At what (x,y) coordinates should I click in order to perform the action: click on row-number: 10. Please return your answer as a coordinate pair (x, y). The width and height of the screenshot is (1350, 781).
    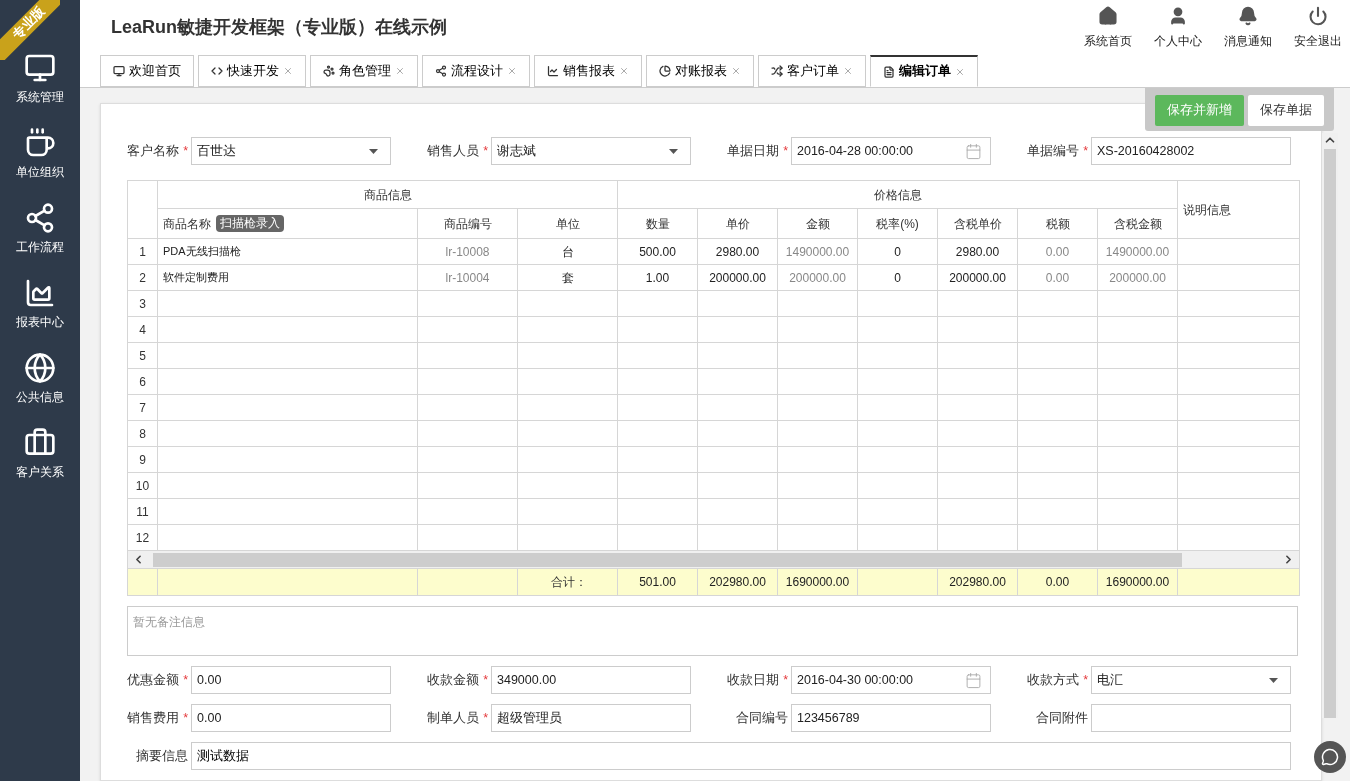
    Looking at the image, I should click on (142, 485).